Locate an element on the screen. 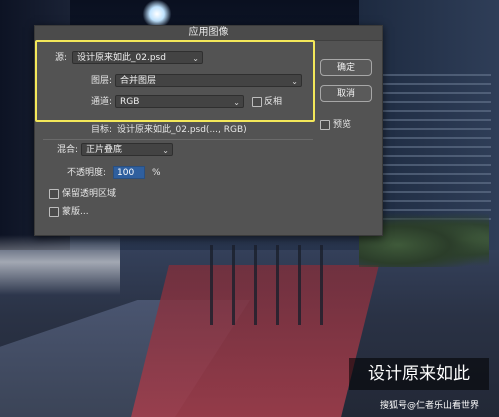 Image resolution: width=499 pixels, height=417 pixels. invert-label: 反相 is located at coordinates (273, 102).